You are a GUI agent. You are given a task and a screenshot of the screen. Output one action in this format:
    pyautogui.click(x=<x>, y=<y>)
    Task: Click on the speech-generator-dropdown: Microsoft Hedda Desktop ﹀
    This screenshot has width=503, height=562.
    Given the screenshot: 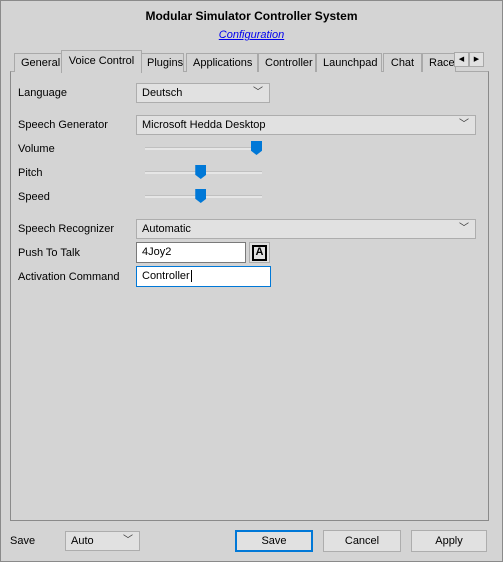 What is the action you would take?
    pyautogui.click(x=306, y=125)
    